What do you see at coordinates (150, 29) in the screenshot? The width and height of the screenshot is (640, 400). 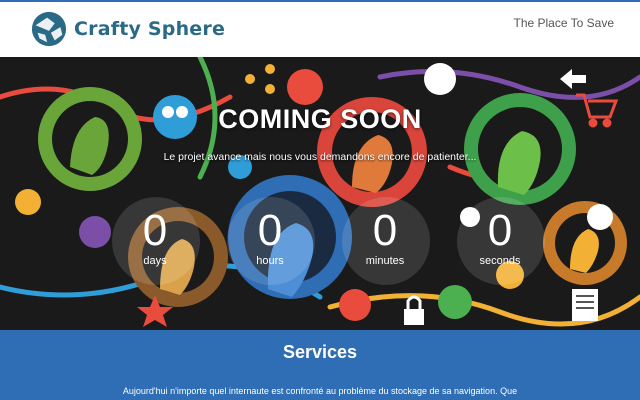 I see `brand-name: Crafty Sphere` at bounding box center [150, 29].